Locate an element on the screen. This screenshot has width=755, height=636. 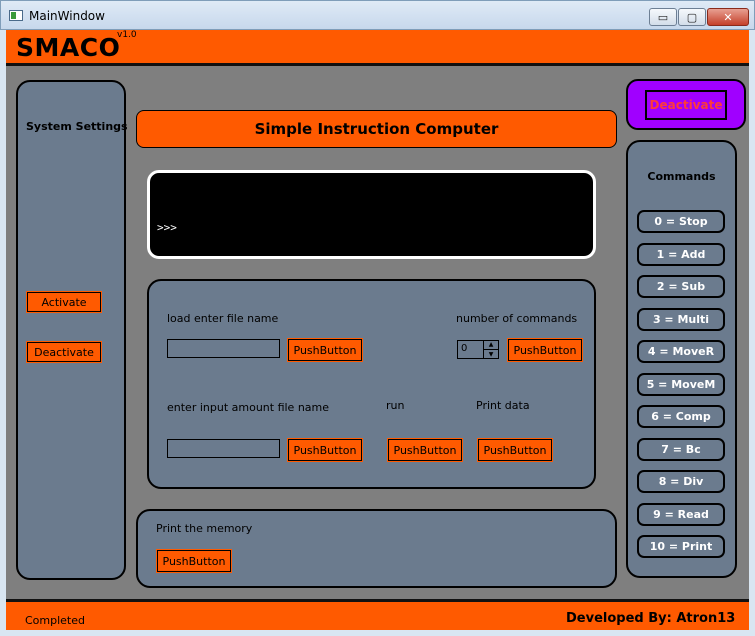
command-item: 9 = Read is located at coordinates (681, 514).